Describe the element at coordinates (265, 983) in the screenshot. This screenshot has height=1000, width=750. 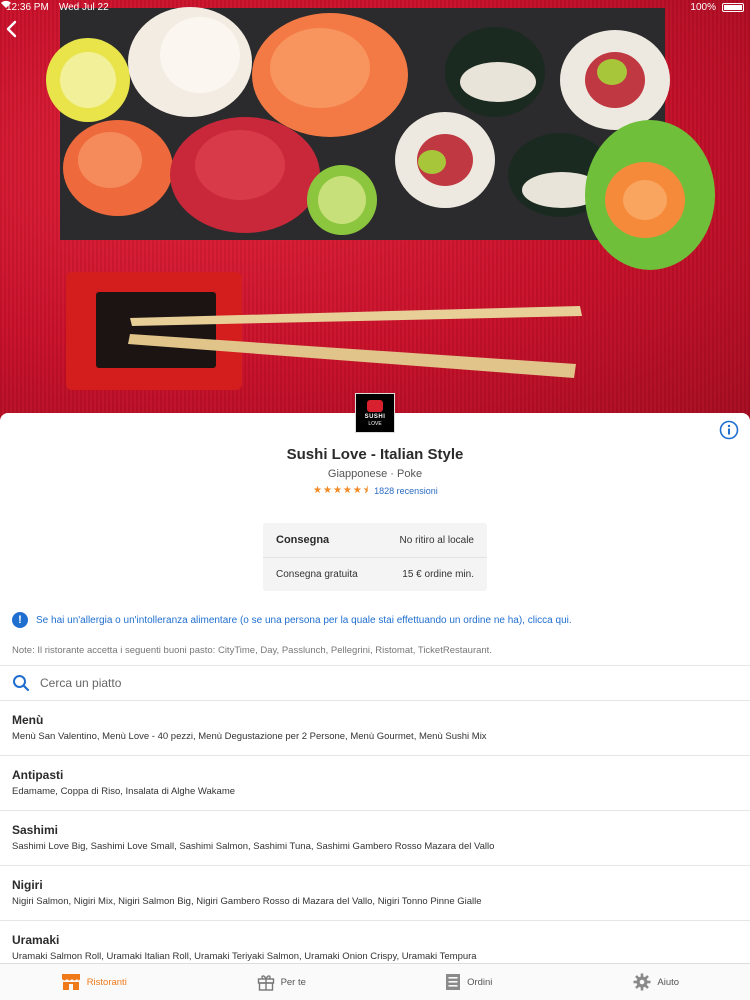
I see `gift-icon` at that location.